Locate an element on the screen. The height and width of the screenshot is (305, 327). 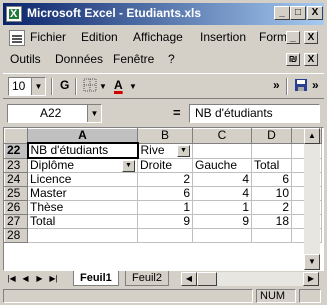
cell-b22: Rive ▼ is located at coordinates (165, 150).